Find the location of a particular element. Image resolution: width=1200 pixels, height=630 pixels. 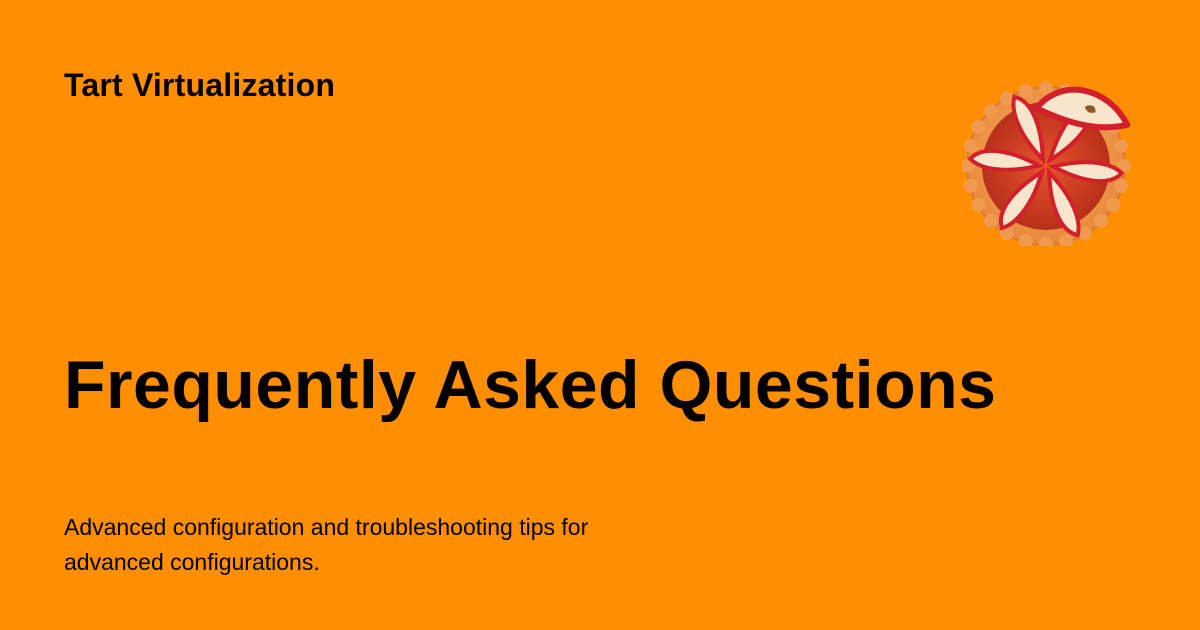

site-name: Tart Virtualization is located at coordinates (200, 85).